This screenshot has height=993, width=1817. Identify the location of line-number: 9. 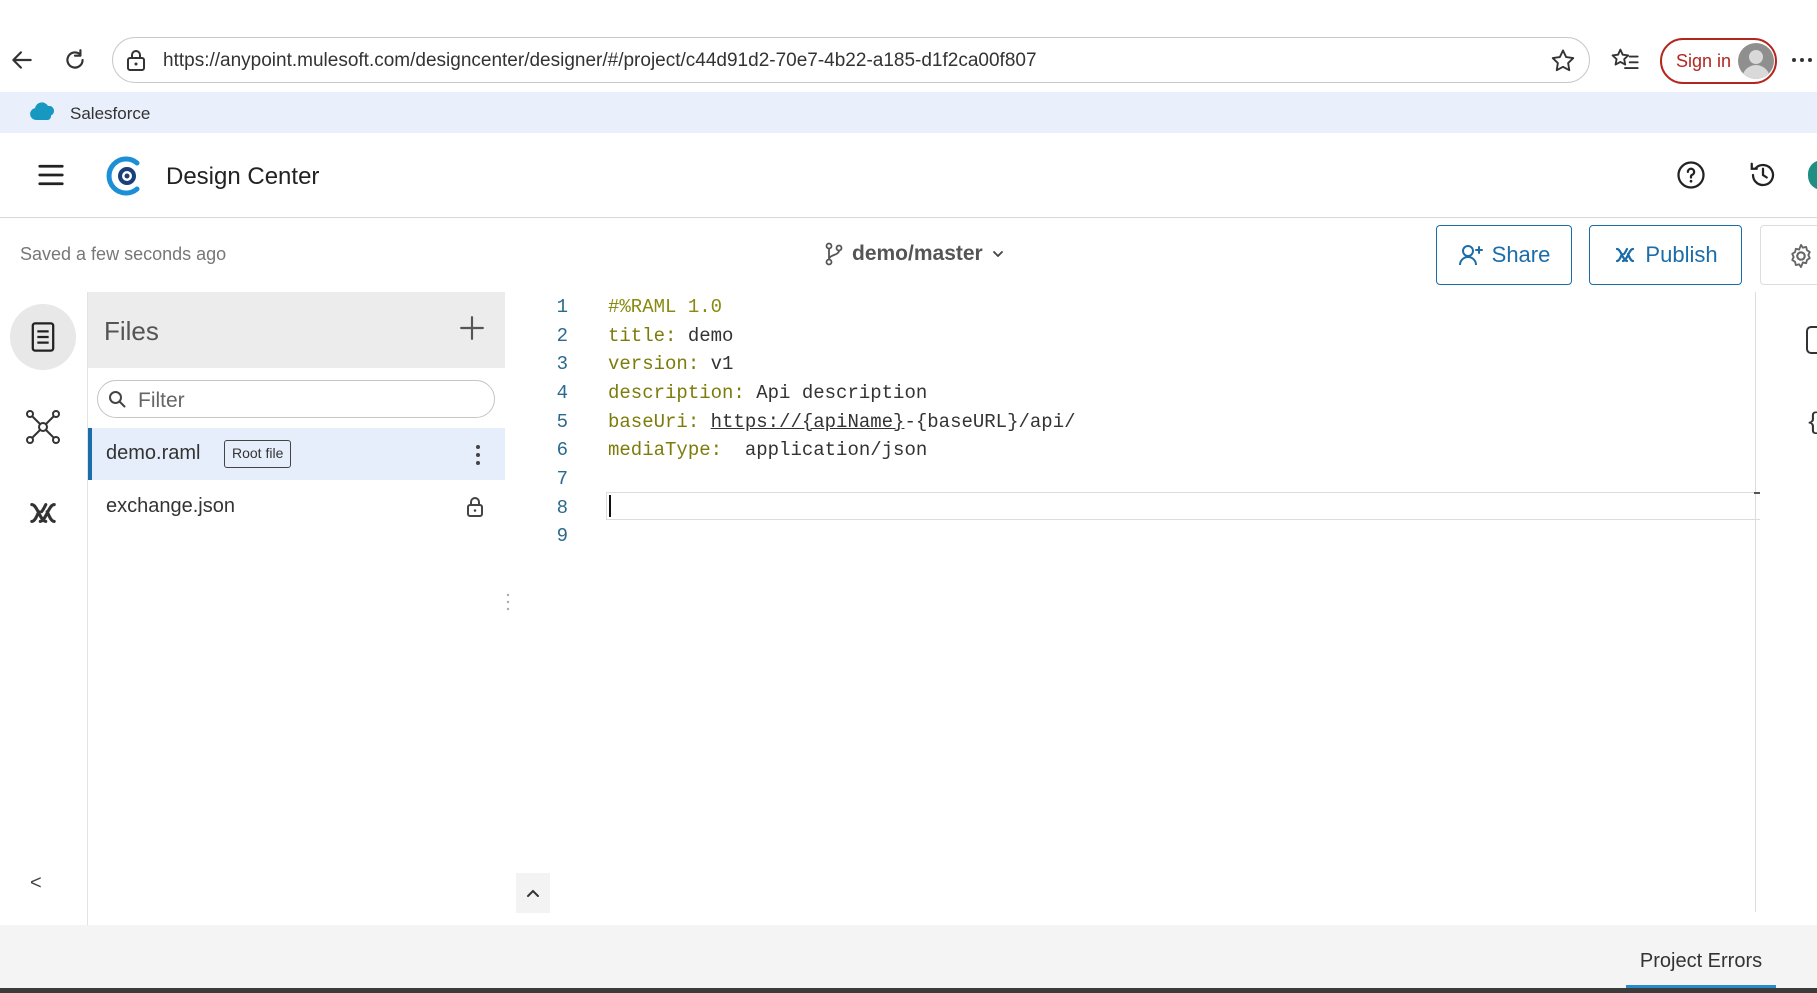
(562, 536).